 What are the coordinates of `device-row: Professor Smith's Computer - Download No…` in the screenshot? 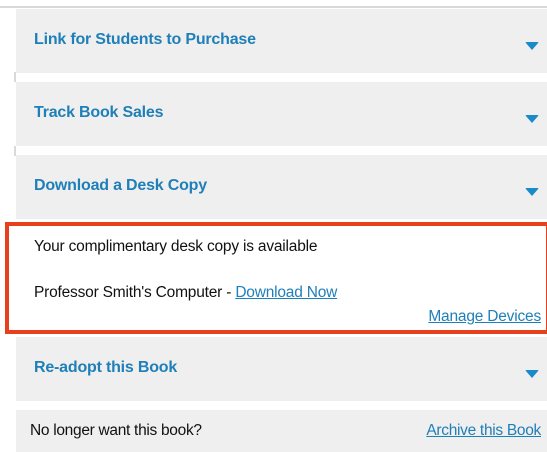 It's located at (185, 293).